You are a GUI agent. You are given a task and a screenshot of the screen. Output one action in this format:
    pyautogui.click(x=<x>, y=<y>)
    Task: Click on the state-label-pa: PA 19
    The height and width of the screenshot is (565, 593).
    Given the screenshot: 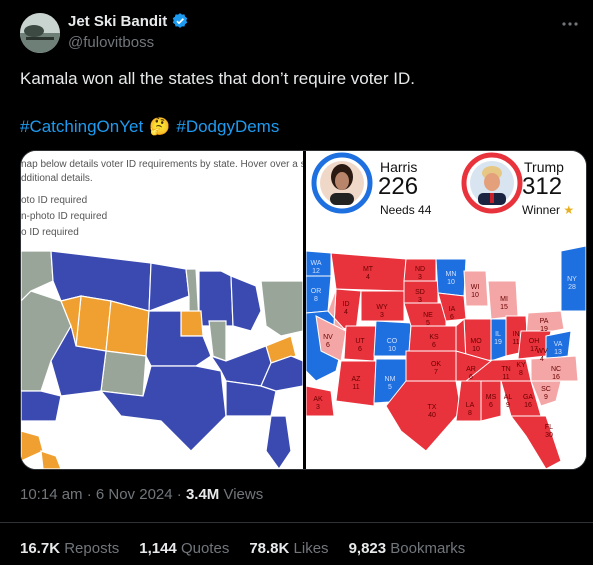 What is the action you would take?
    pyautogui.click(x=544, y=325)
    